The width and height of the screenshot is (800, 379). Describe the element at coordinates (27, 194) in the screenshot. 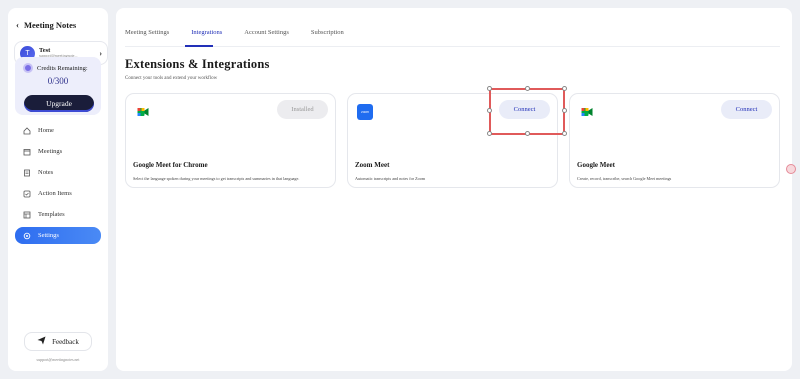

I see `checklist-icon` at that location.